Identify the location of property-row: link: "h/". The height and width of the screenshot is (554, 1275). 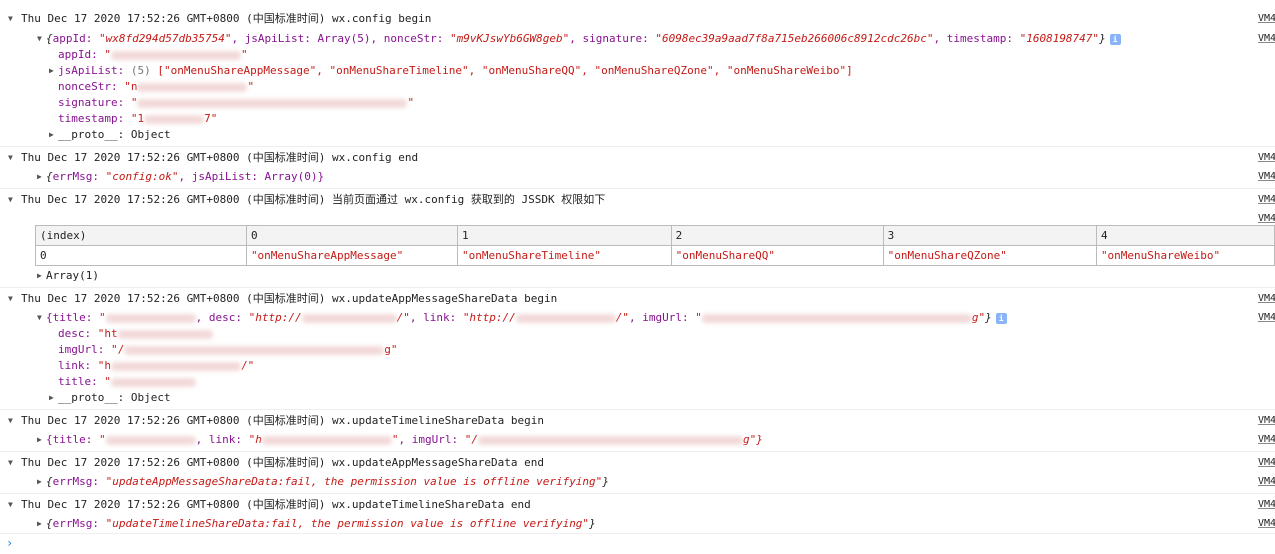
(156, 365).